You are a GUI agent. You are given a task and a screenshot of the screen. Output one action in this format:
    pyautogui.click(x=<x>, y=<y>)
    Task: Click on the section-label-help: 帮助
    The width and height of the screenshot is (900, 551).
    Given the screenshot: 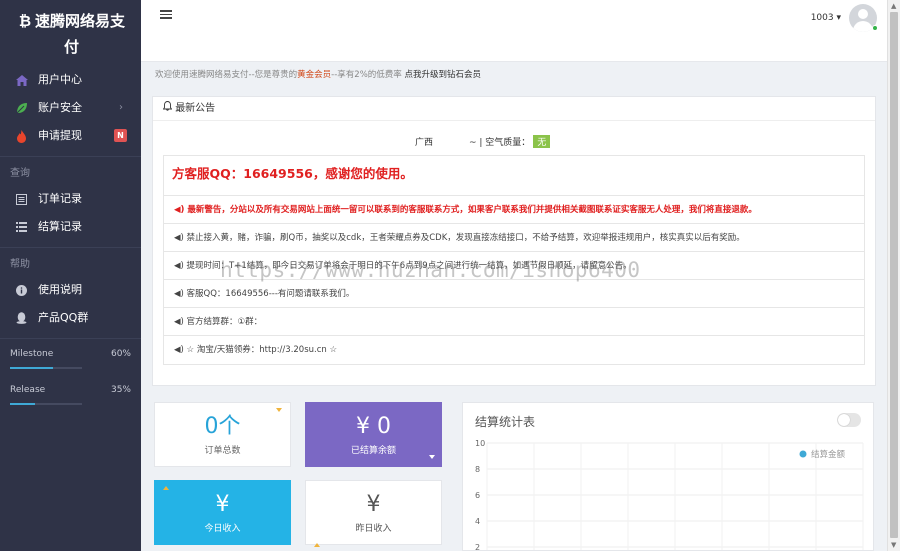 What is the action you would take?
    pyautogui.click(x=20, y=264)
    